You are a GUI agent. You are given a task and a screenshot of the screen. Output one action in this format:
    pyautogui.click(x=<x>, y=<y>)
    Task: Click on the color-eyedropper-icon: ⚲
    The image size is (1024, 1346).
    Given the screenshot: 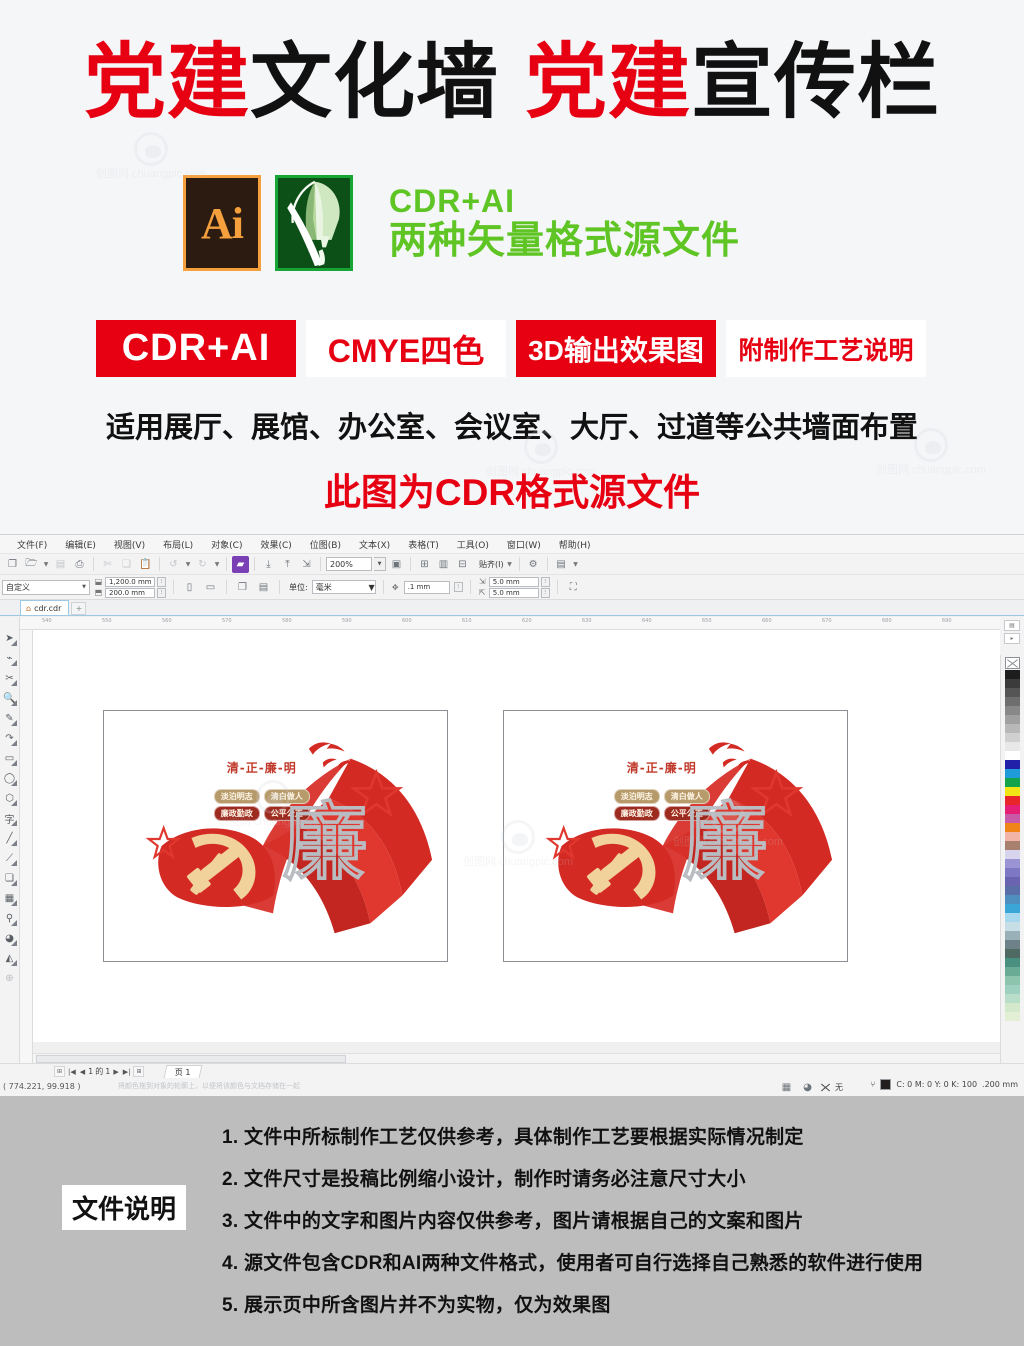 What is the action you would take?
    pyautogui.click(x=9, y=918)
    